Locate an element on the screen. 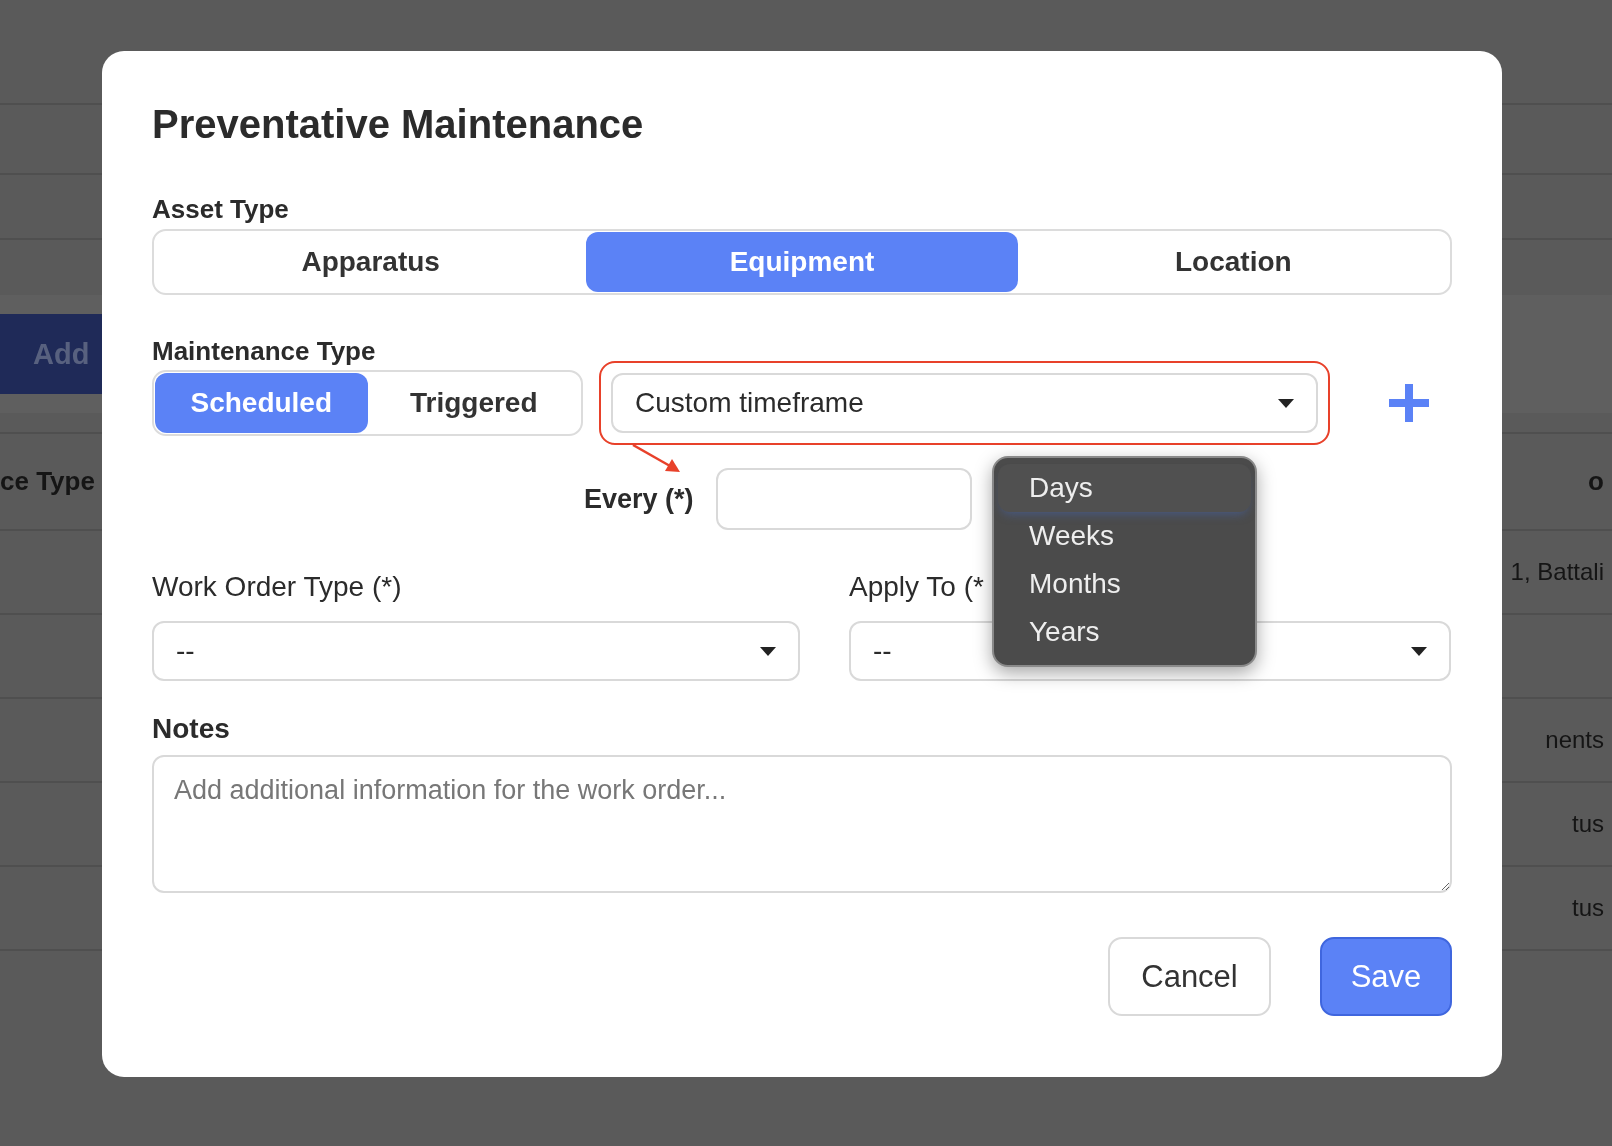  save-button: Save is located at coordinates (1386, 976).